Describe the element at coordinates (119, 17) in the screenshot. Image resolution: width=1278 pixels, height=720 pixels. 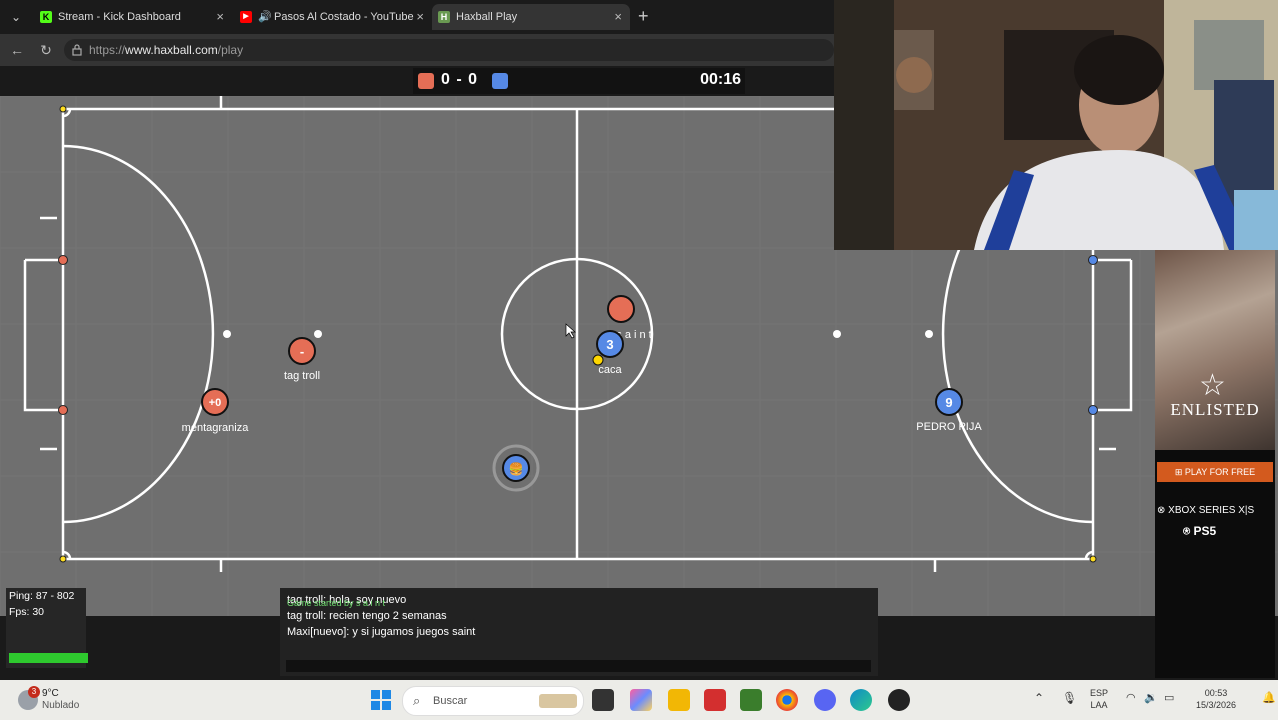
I see `tab-title: Stream - Kick Dashboard` at that location.